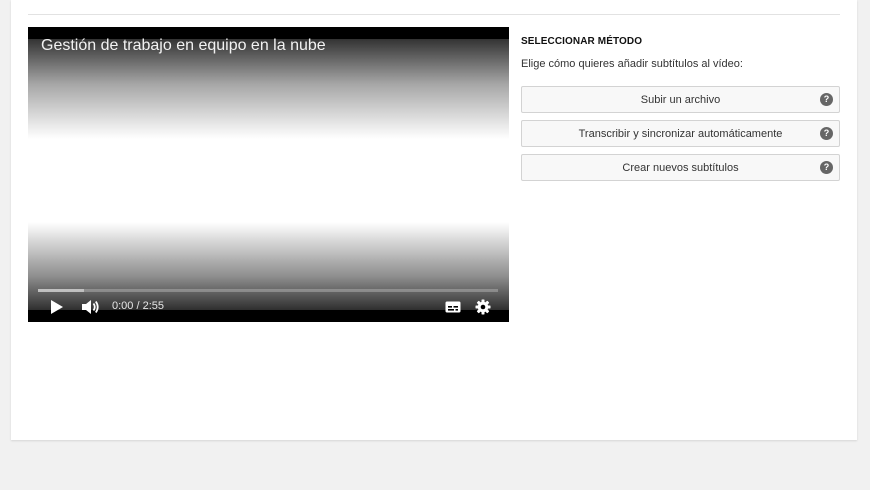 The width and height of the screenshot is (870, 490). I want to click on create-subtitles-button: Crear nuevos subtítulos ?, so click(680, 167).